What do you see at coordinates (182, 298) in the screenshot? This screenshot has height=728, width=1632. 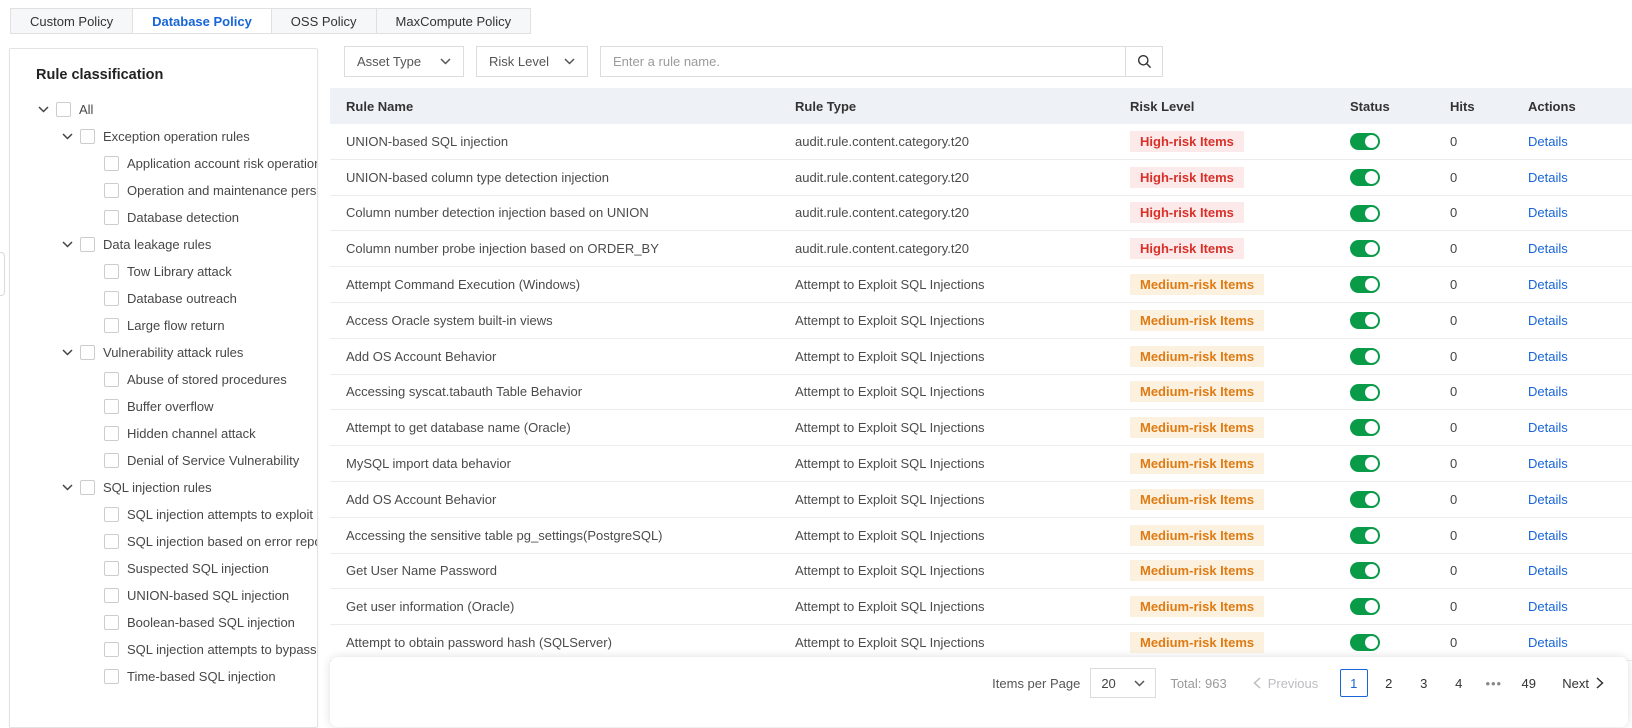 I see `tree-item-label: Database outreach` at bounding box center [182, 298].